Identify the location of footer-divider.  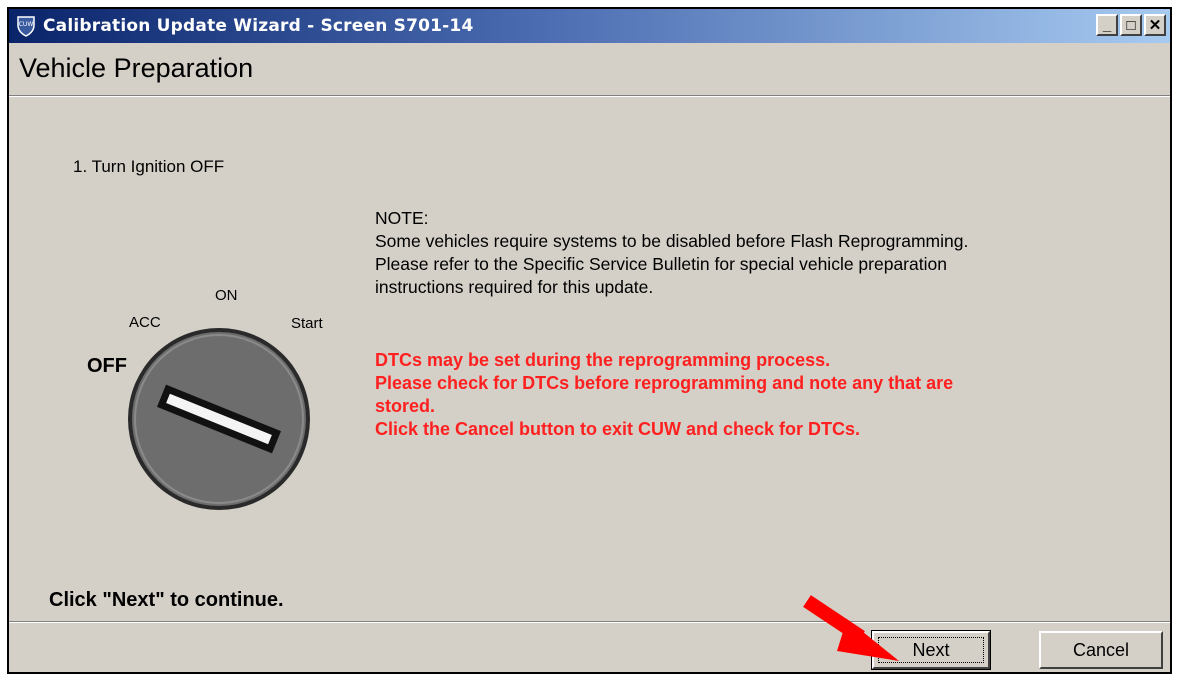
(589, 622).